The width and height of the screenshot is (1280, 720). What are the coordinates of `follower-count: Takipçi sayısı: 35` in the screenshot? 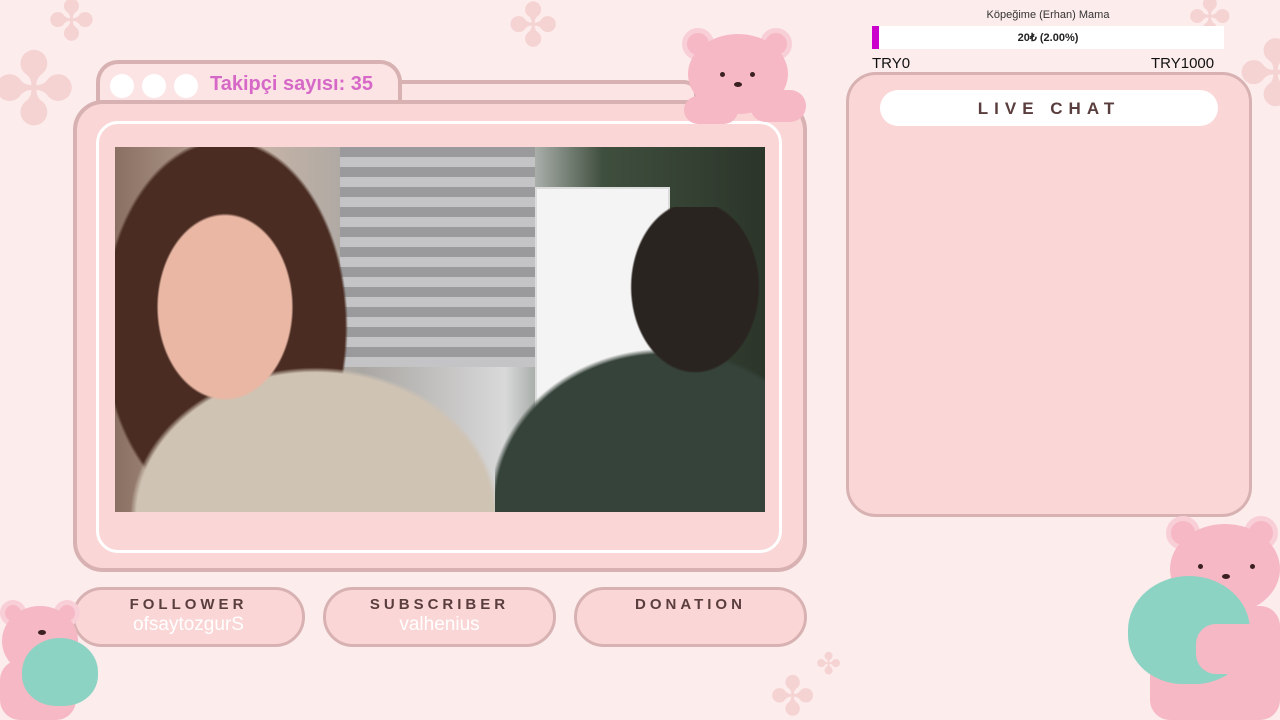 It's located at (292, 84).